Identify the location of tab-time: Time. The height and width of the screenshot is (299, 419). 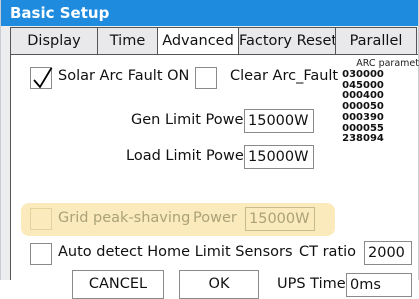
(128, 41).